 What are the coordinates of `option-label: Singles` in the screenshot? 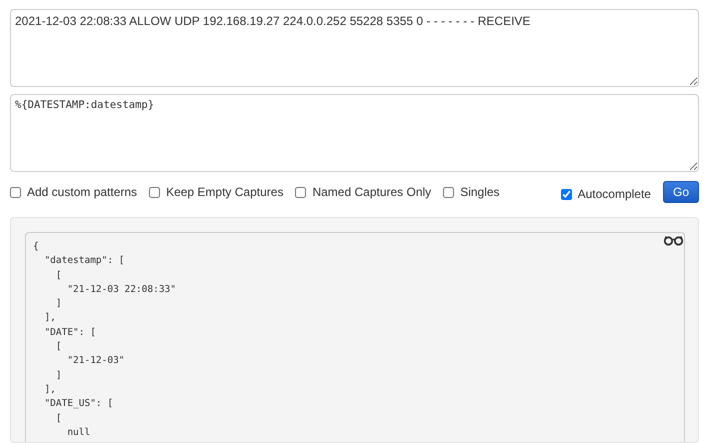 It's located at (480, 192).